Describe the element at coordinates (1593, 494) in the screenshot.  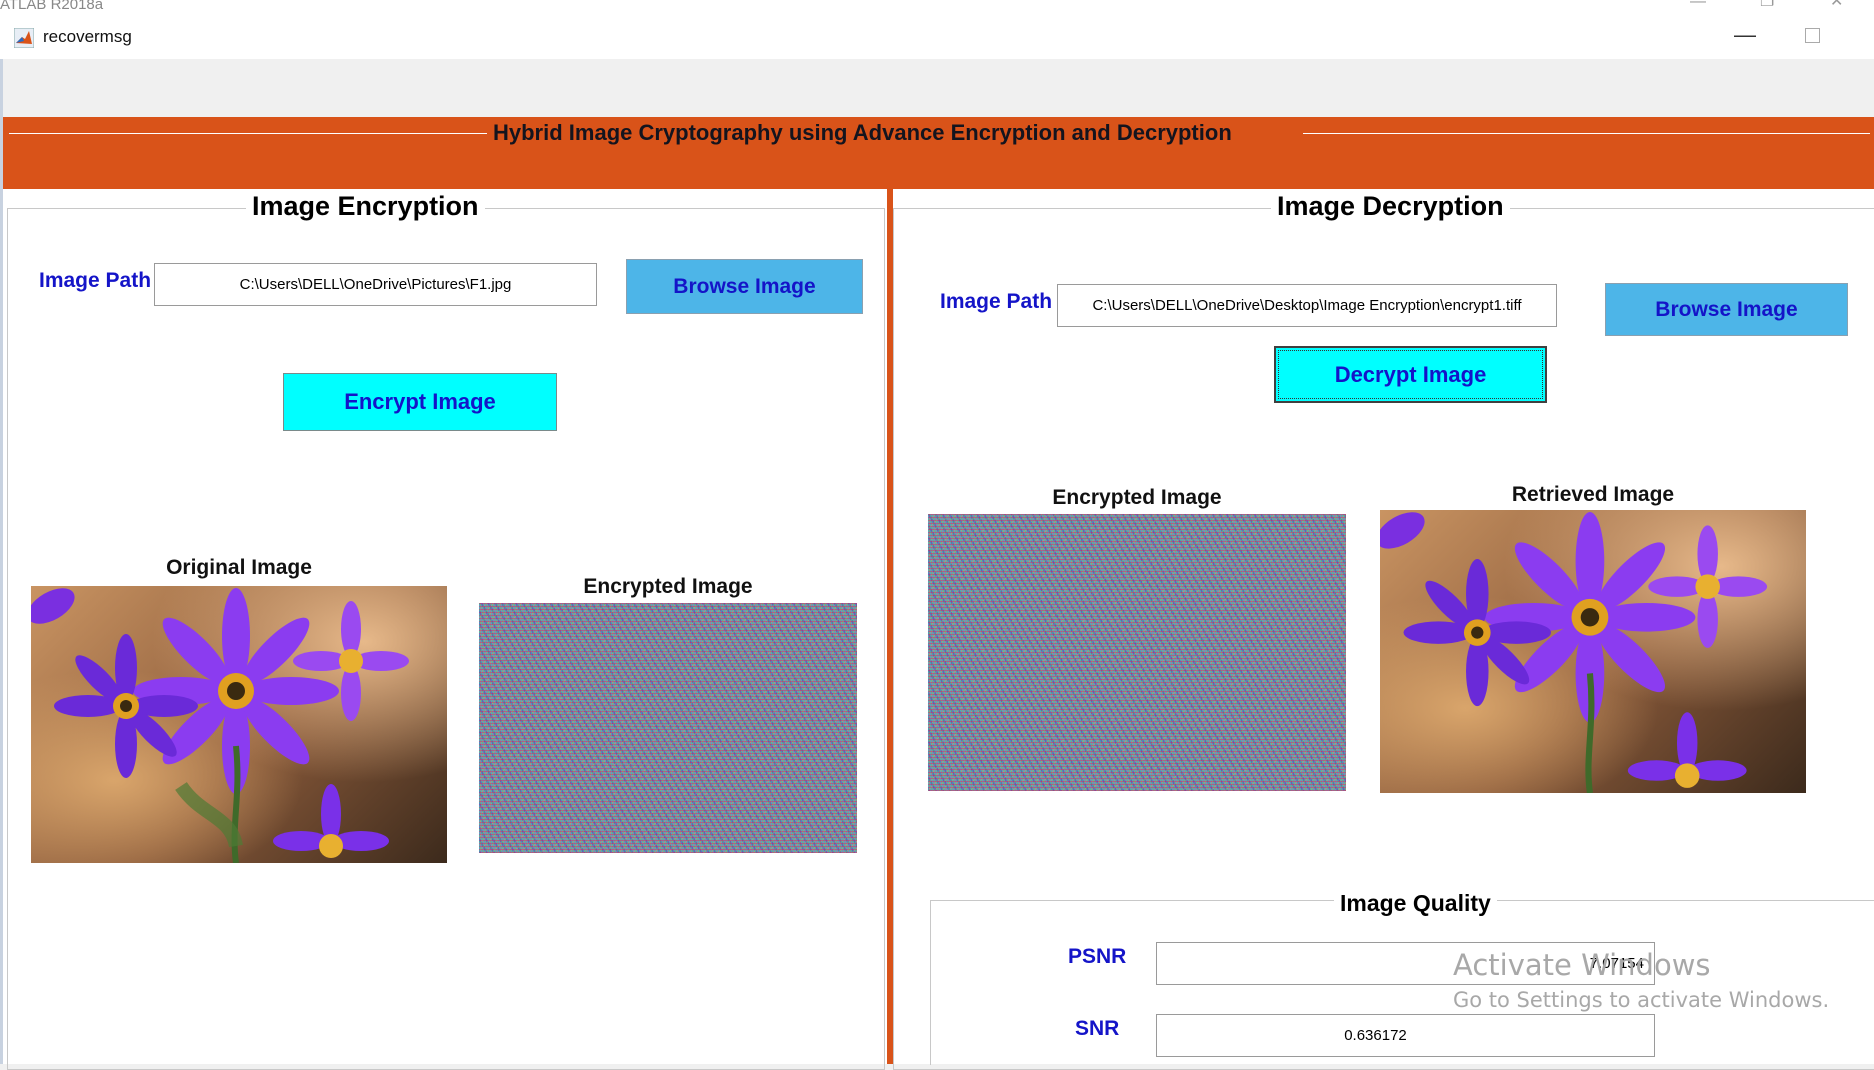
I see `retrieved-image-title: Retrieved Image` at that location.